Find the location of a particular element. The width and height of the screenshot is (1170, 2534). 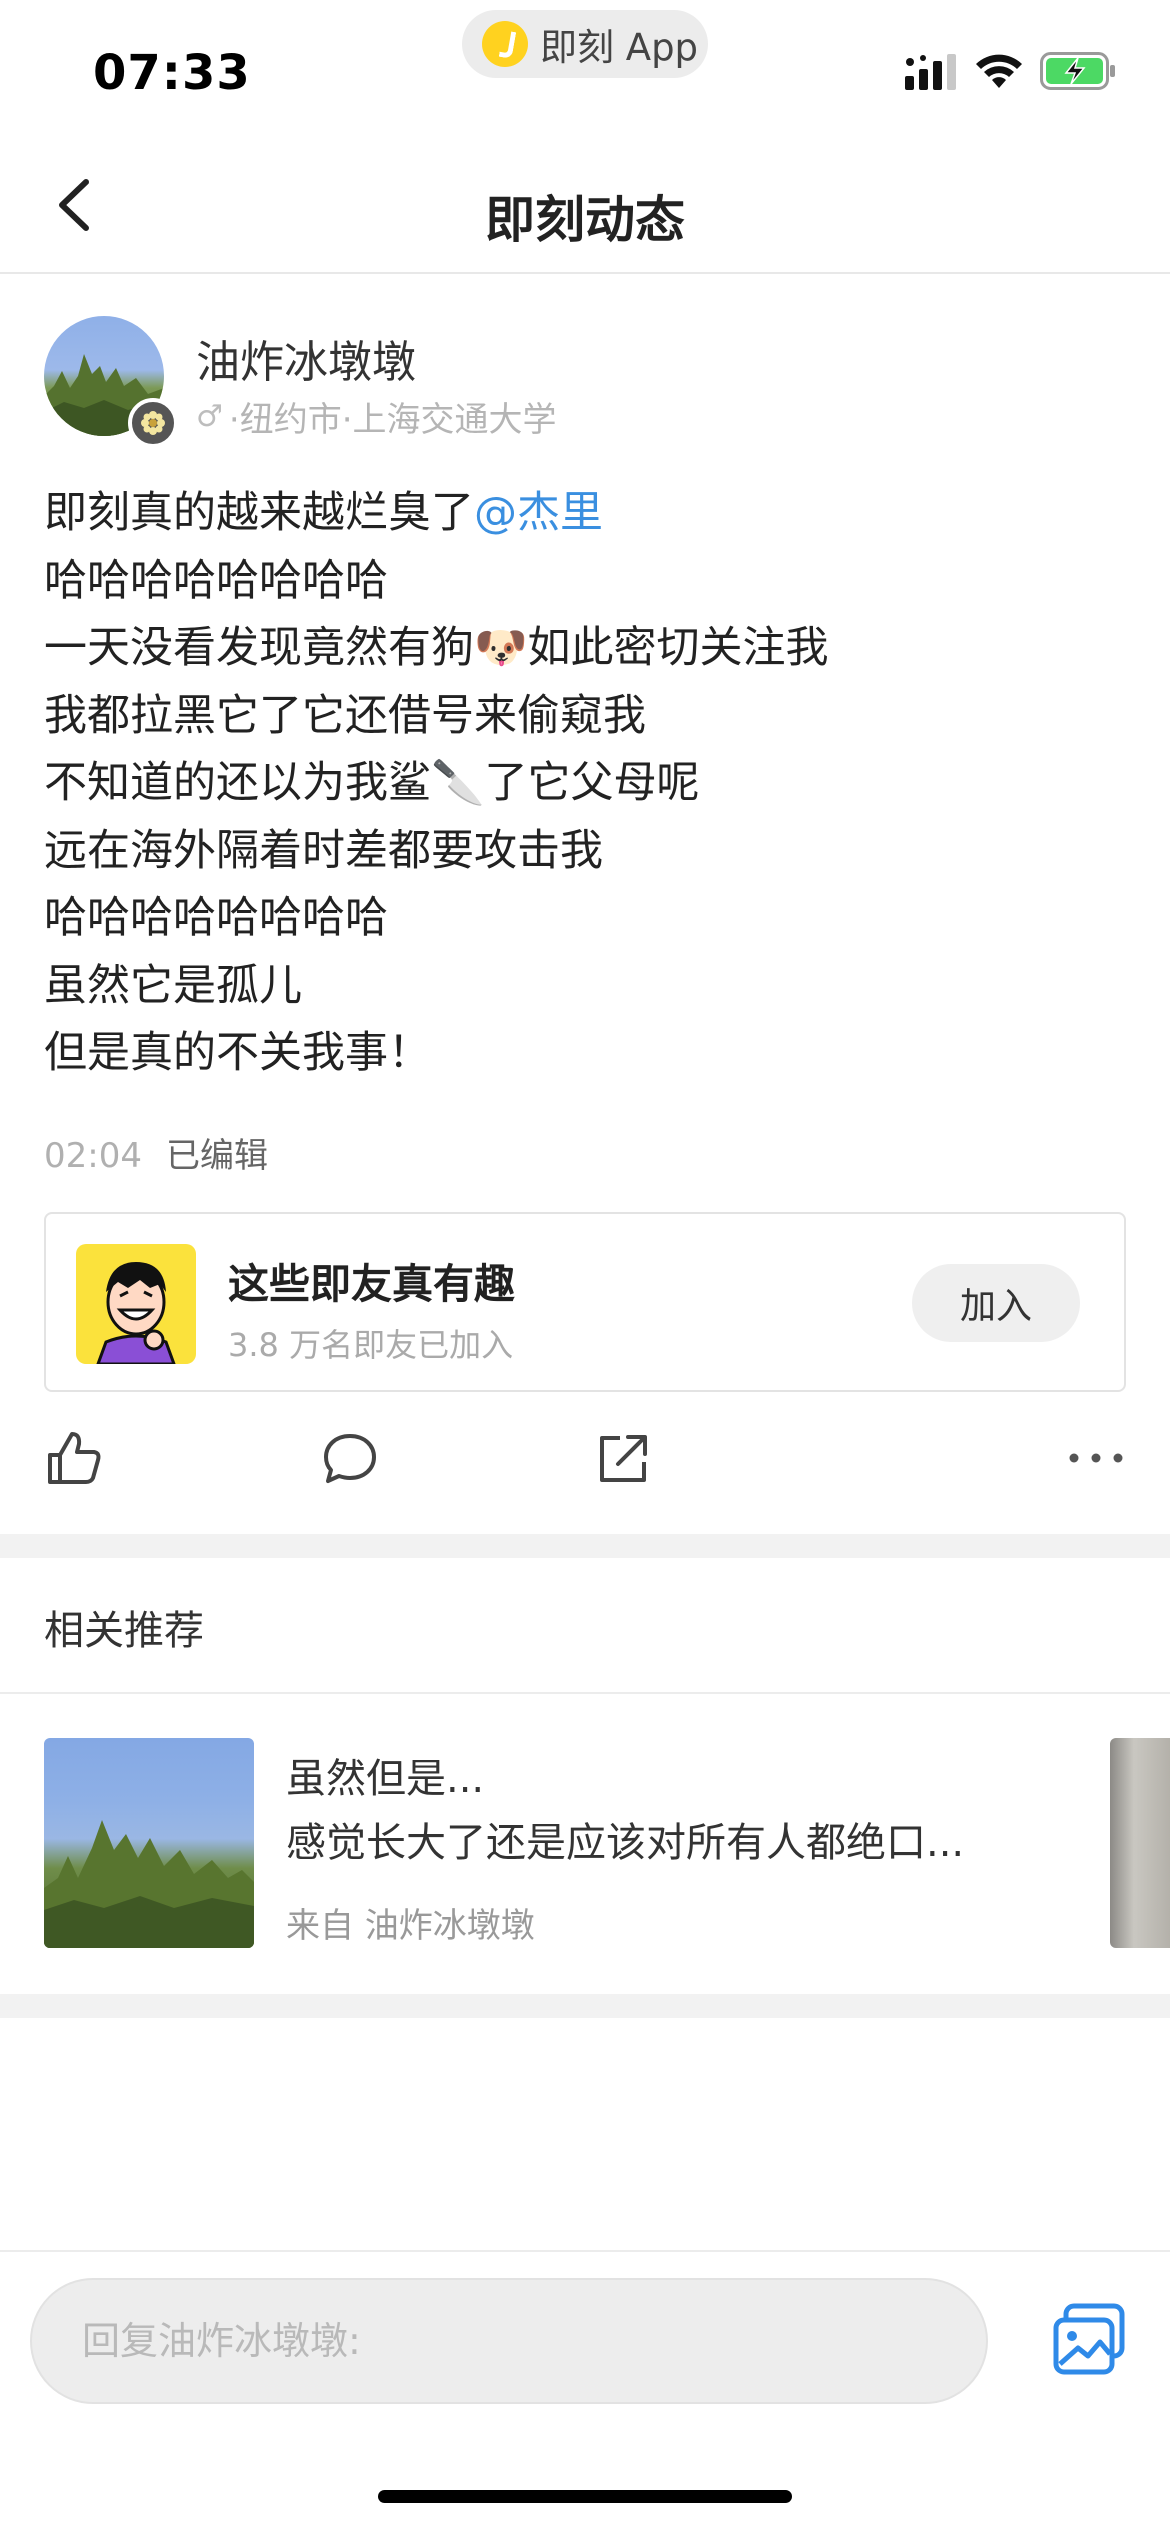

post-line: 虽然它是孤儿 is located at coordinates (173, 985).